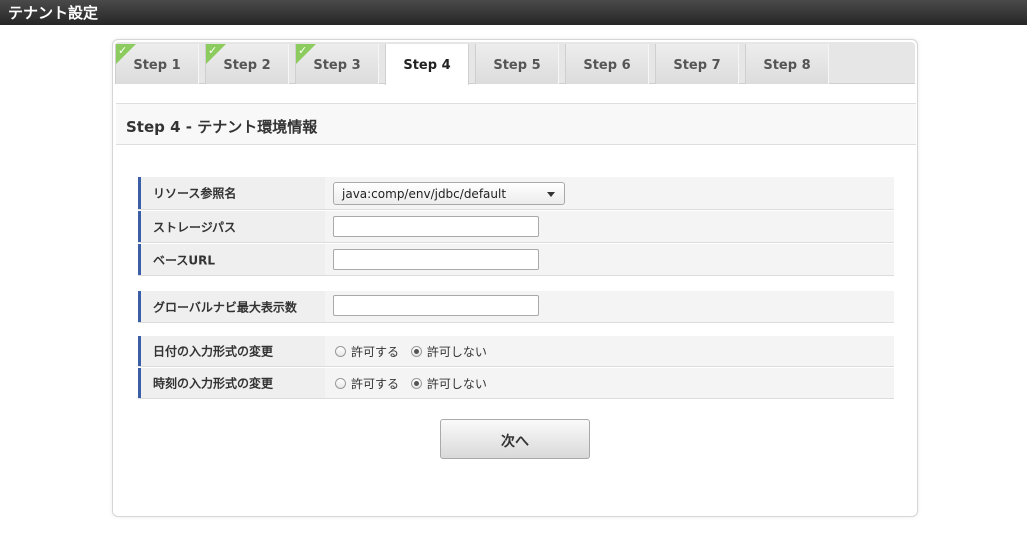 This screenshot has width=1027, height=539. Describe the element at coordinates (515, 442) in the screenshot. I see `next-button-label: 次へ` at that location.